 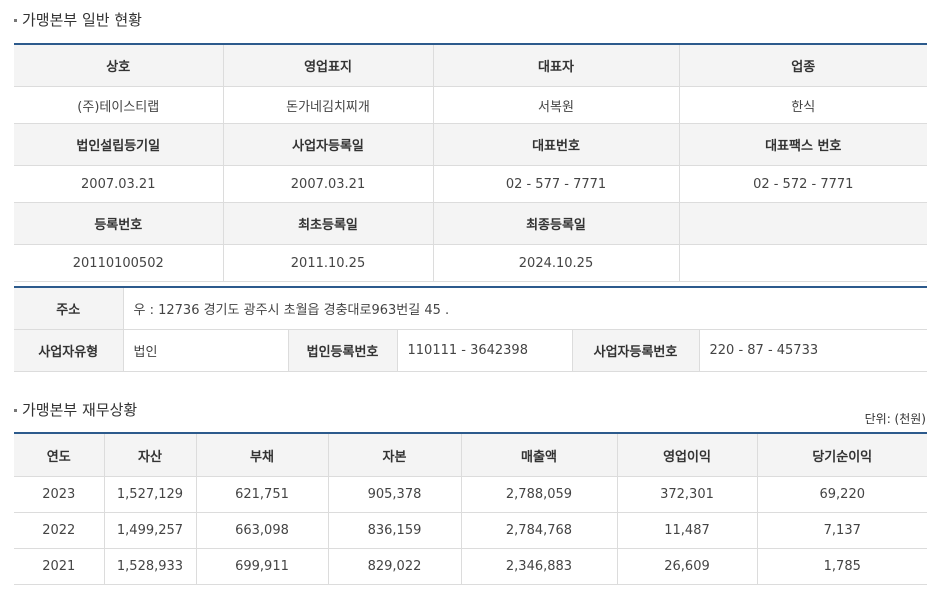 What do you see at coordinates (556, 105) in the screenshot?
I see `ceo-name: 서복원` at bounding box center [556, 105].